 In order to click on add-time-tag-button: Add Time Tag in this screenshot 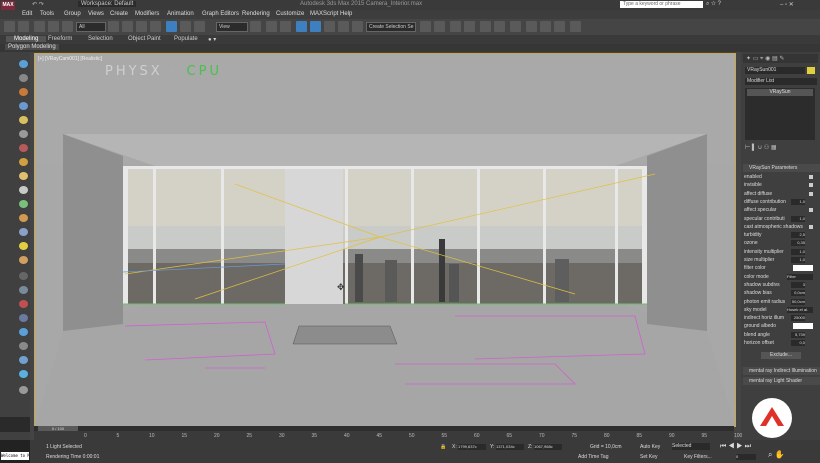, I will do `click(593, 457)`.